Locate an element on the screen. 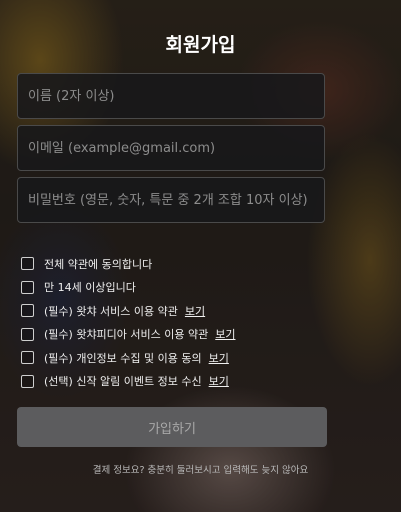 This screenshot has height=512, width=401. agree-all-checkbox is located at coordinates (27, 264).